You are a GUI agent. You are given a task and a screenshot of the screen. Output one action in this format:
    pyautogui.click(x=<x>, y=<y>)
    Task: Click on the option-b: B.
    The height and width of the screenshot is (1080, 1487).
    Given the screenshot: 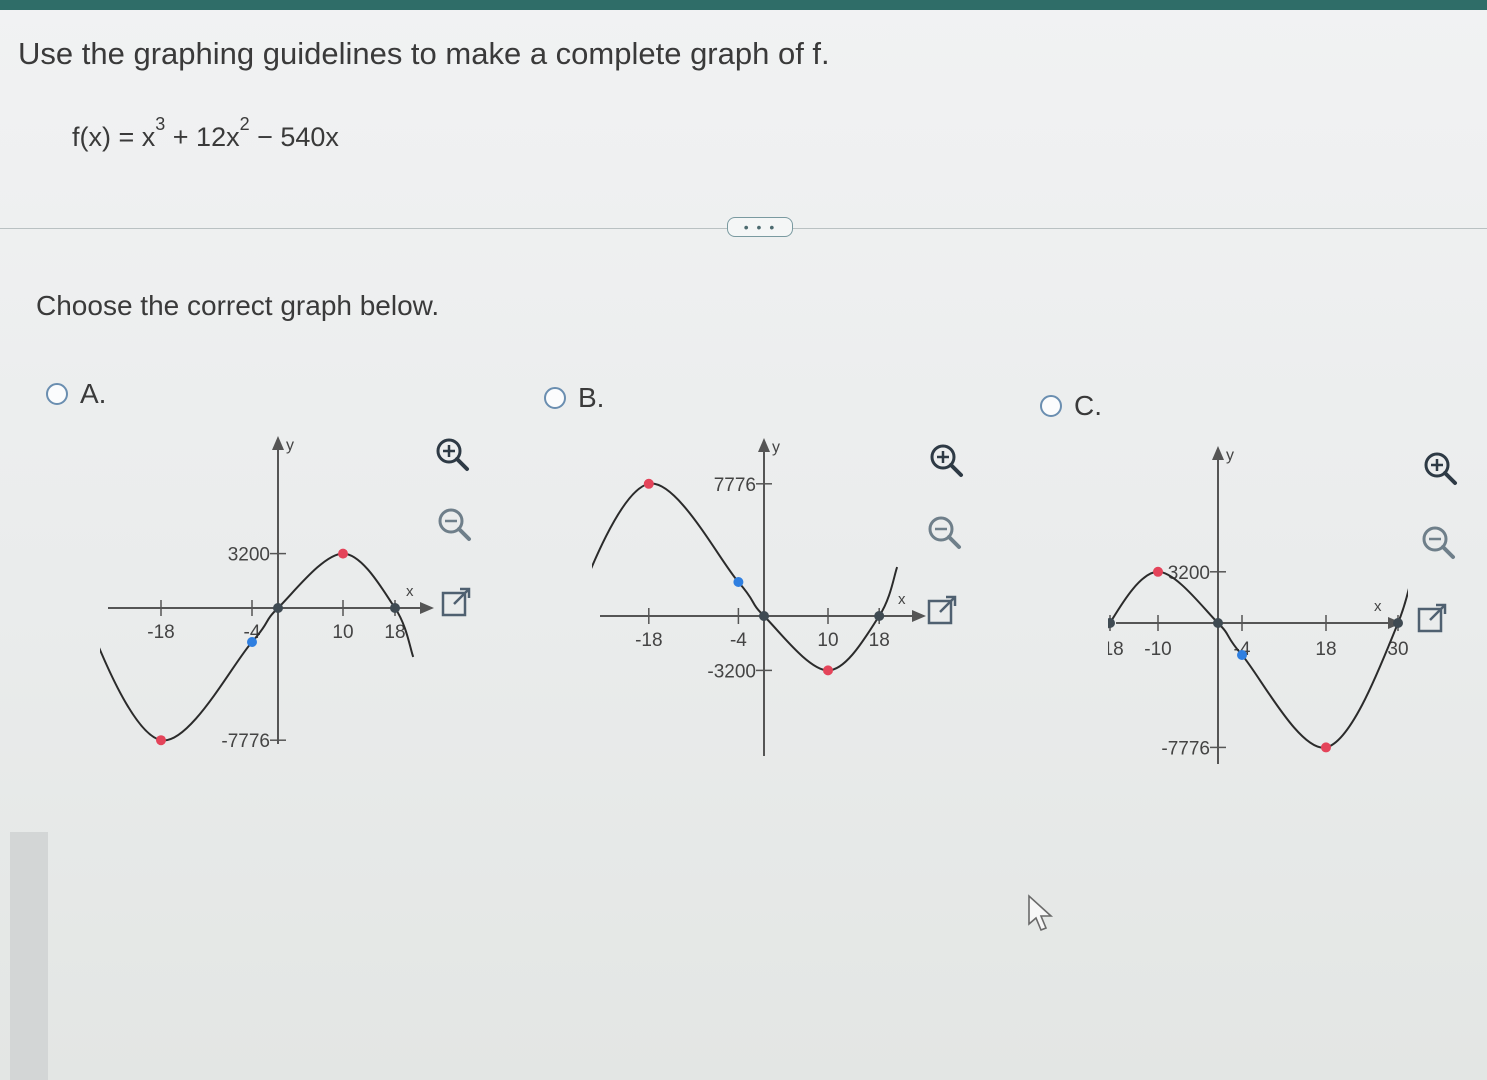 What is the action you would take?
    pyautogui.click(x=574, y=398)
    